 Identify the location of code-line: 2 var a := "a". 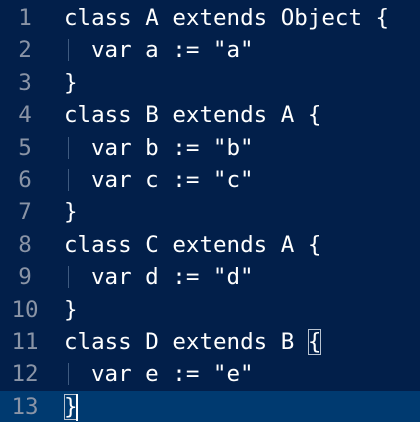
(210, 50).